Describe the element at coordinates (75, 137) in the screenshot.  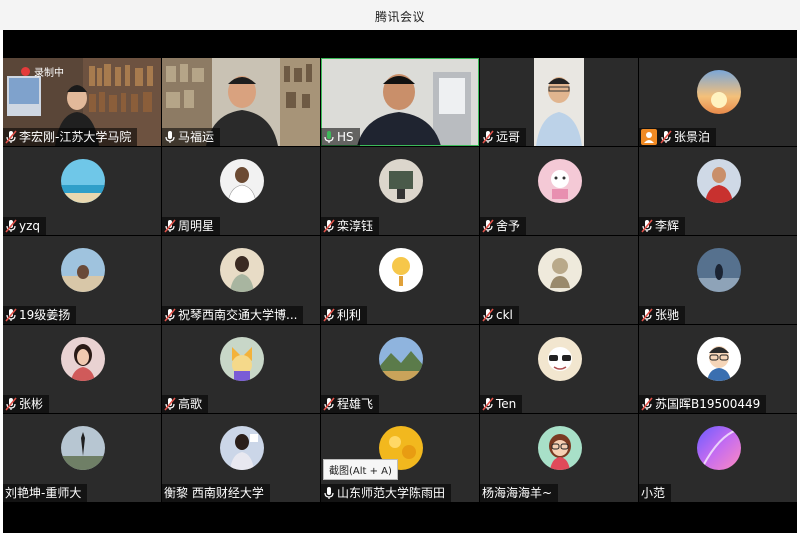
I see `participant-name: 李宏刚-江苏大学马院` at that location.